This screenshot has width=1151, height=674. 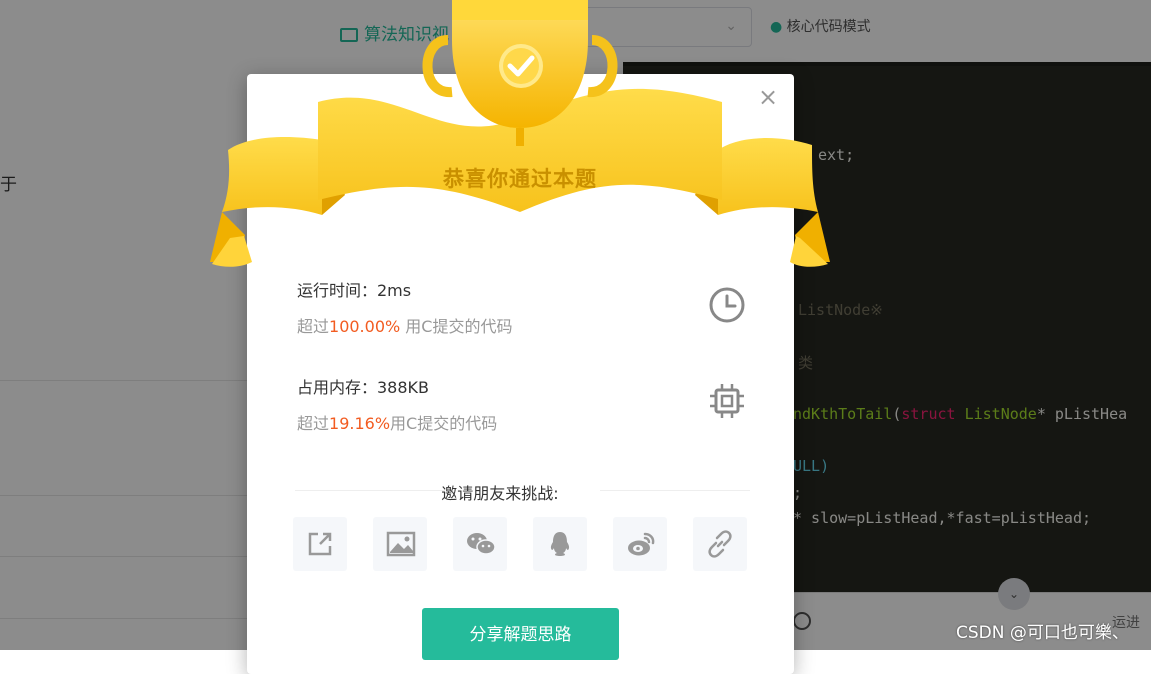 I want to click on share-external-button, so click(x=320, y=544).